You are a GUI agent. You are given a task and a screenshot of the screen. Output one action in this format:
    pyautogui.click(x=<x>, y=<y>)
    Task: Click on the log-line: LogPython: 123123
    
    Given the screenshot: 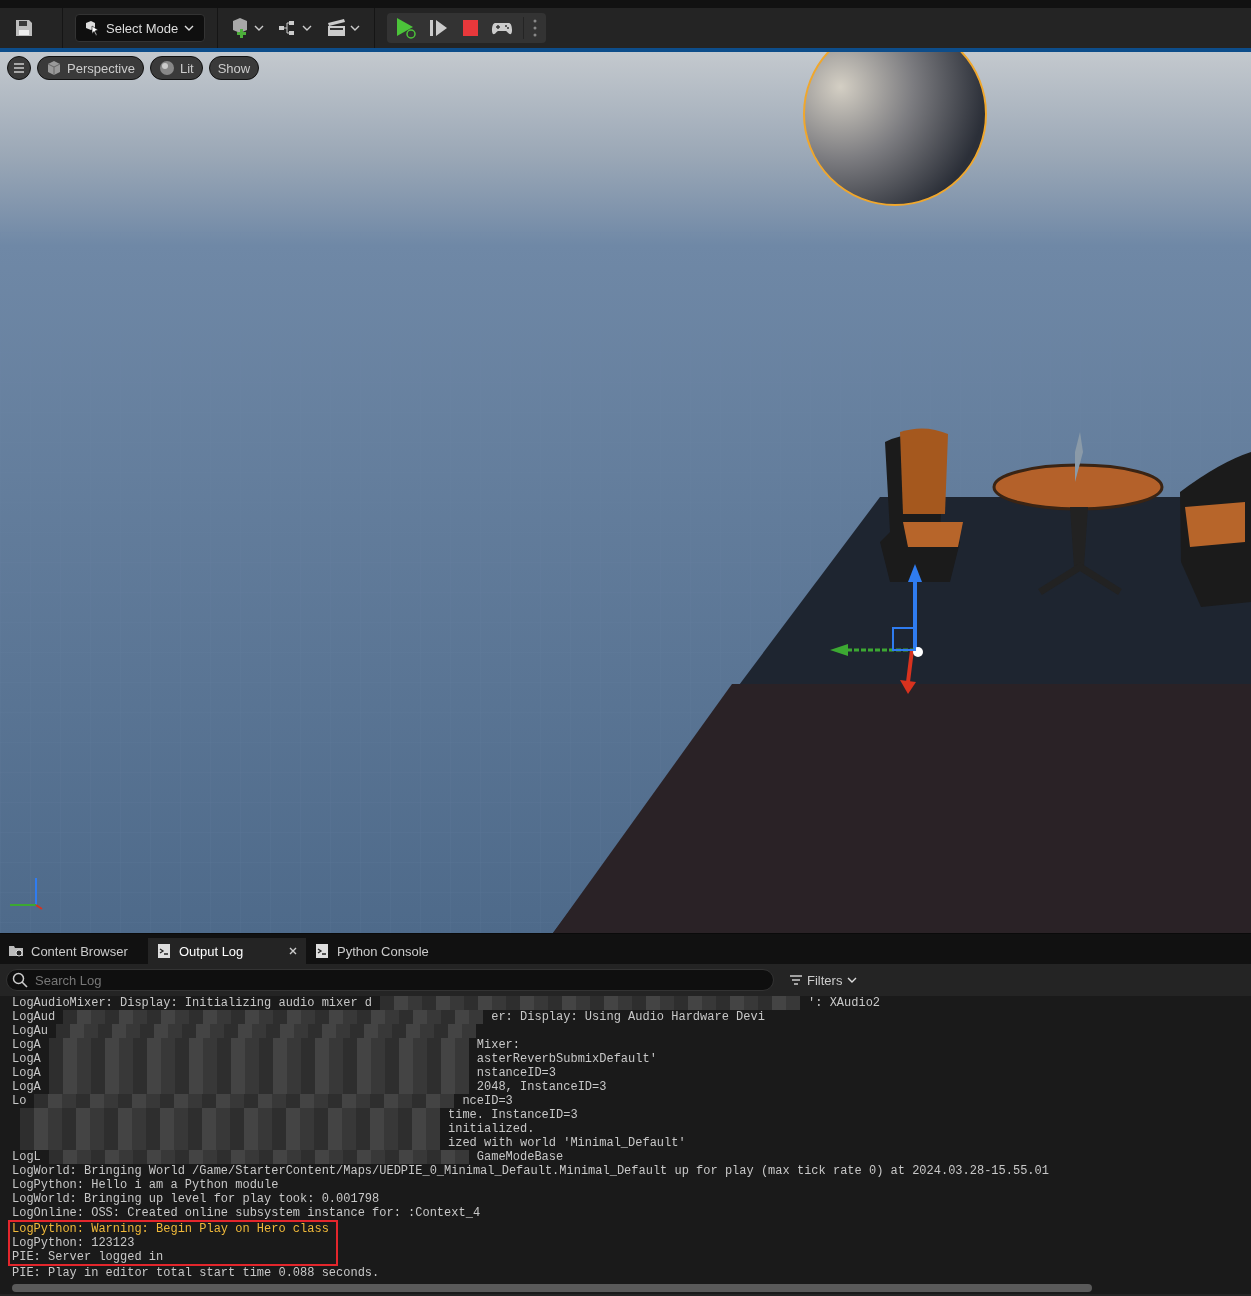 What is the action you would take?
    pyautogui.click(x=73, y=1243)
    